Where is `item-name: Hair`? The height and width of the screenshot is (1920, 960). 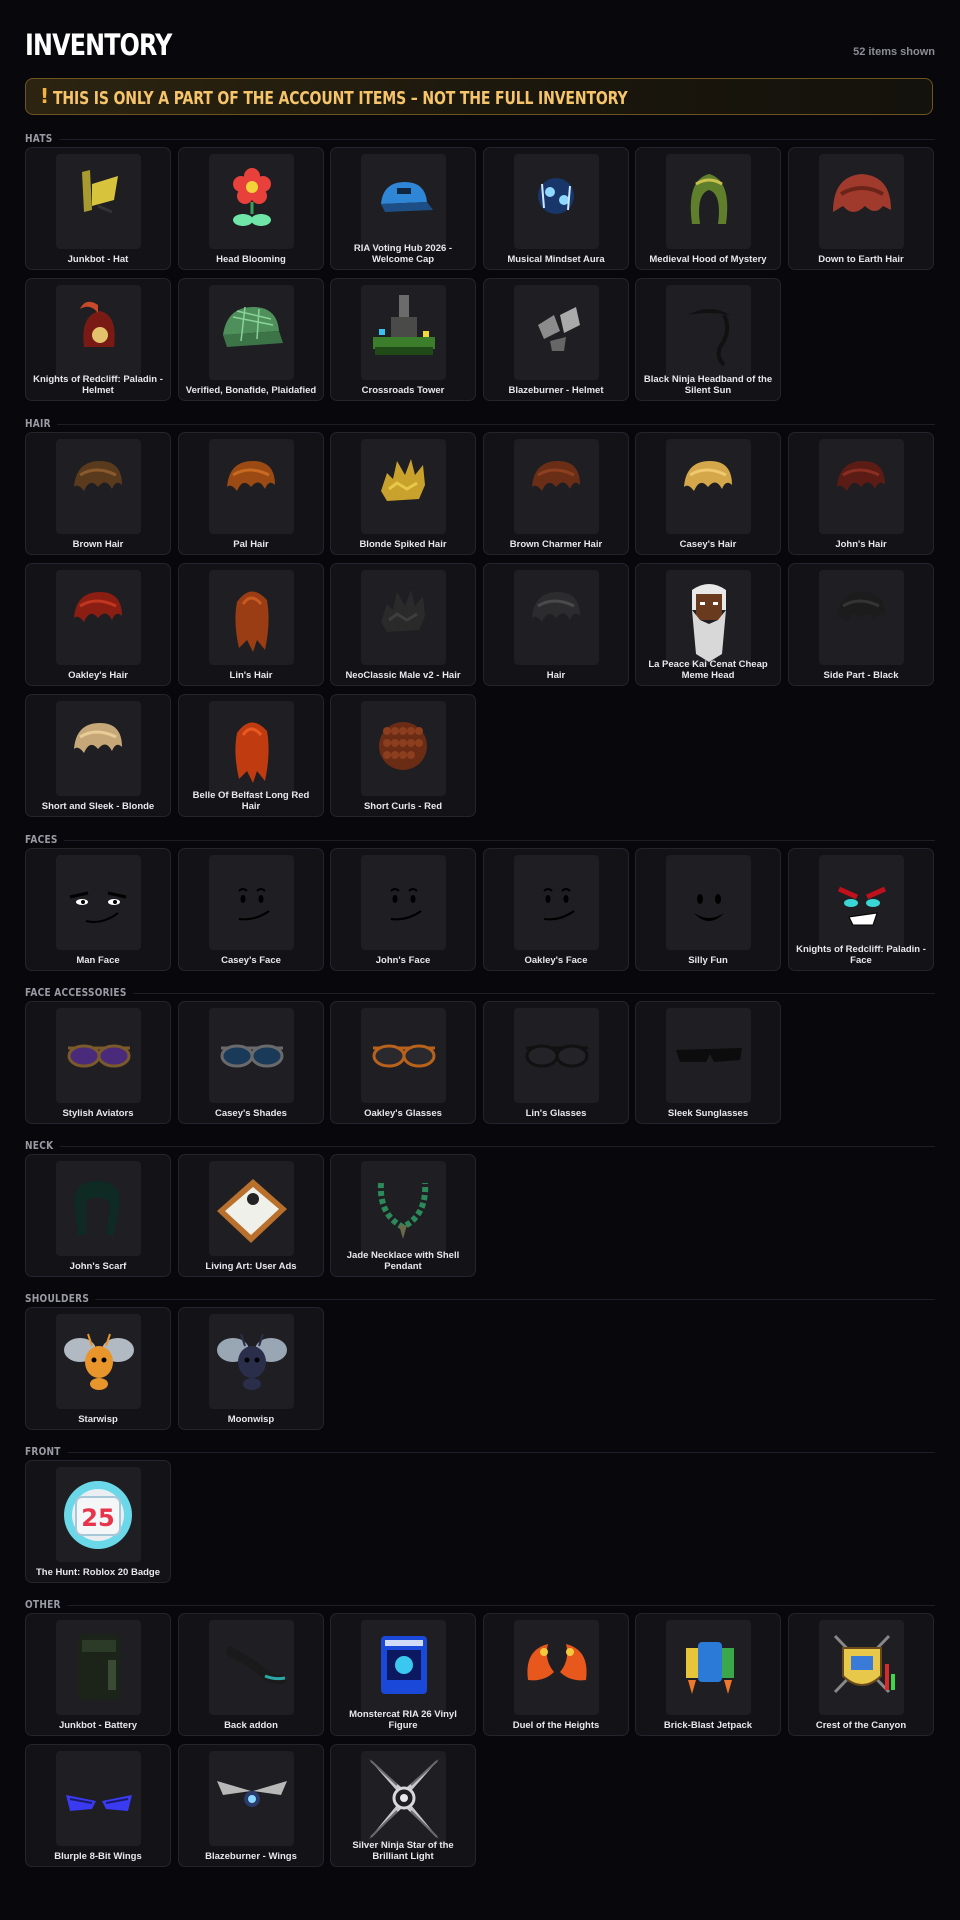
item-name: Hair is located at coordinates (556, 675).